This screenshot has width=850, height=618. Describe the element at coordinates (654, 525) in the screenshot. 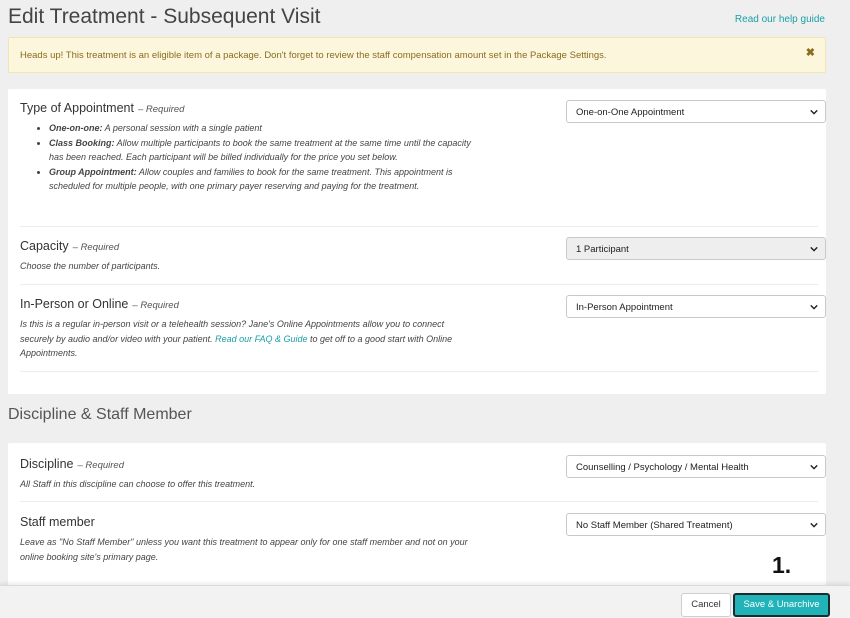

I see `selected-value: No Staff Member (Shared Treatment)` at that location.